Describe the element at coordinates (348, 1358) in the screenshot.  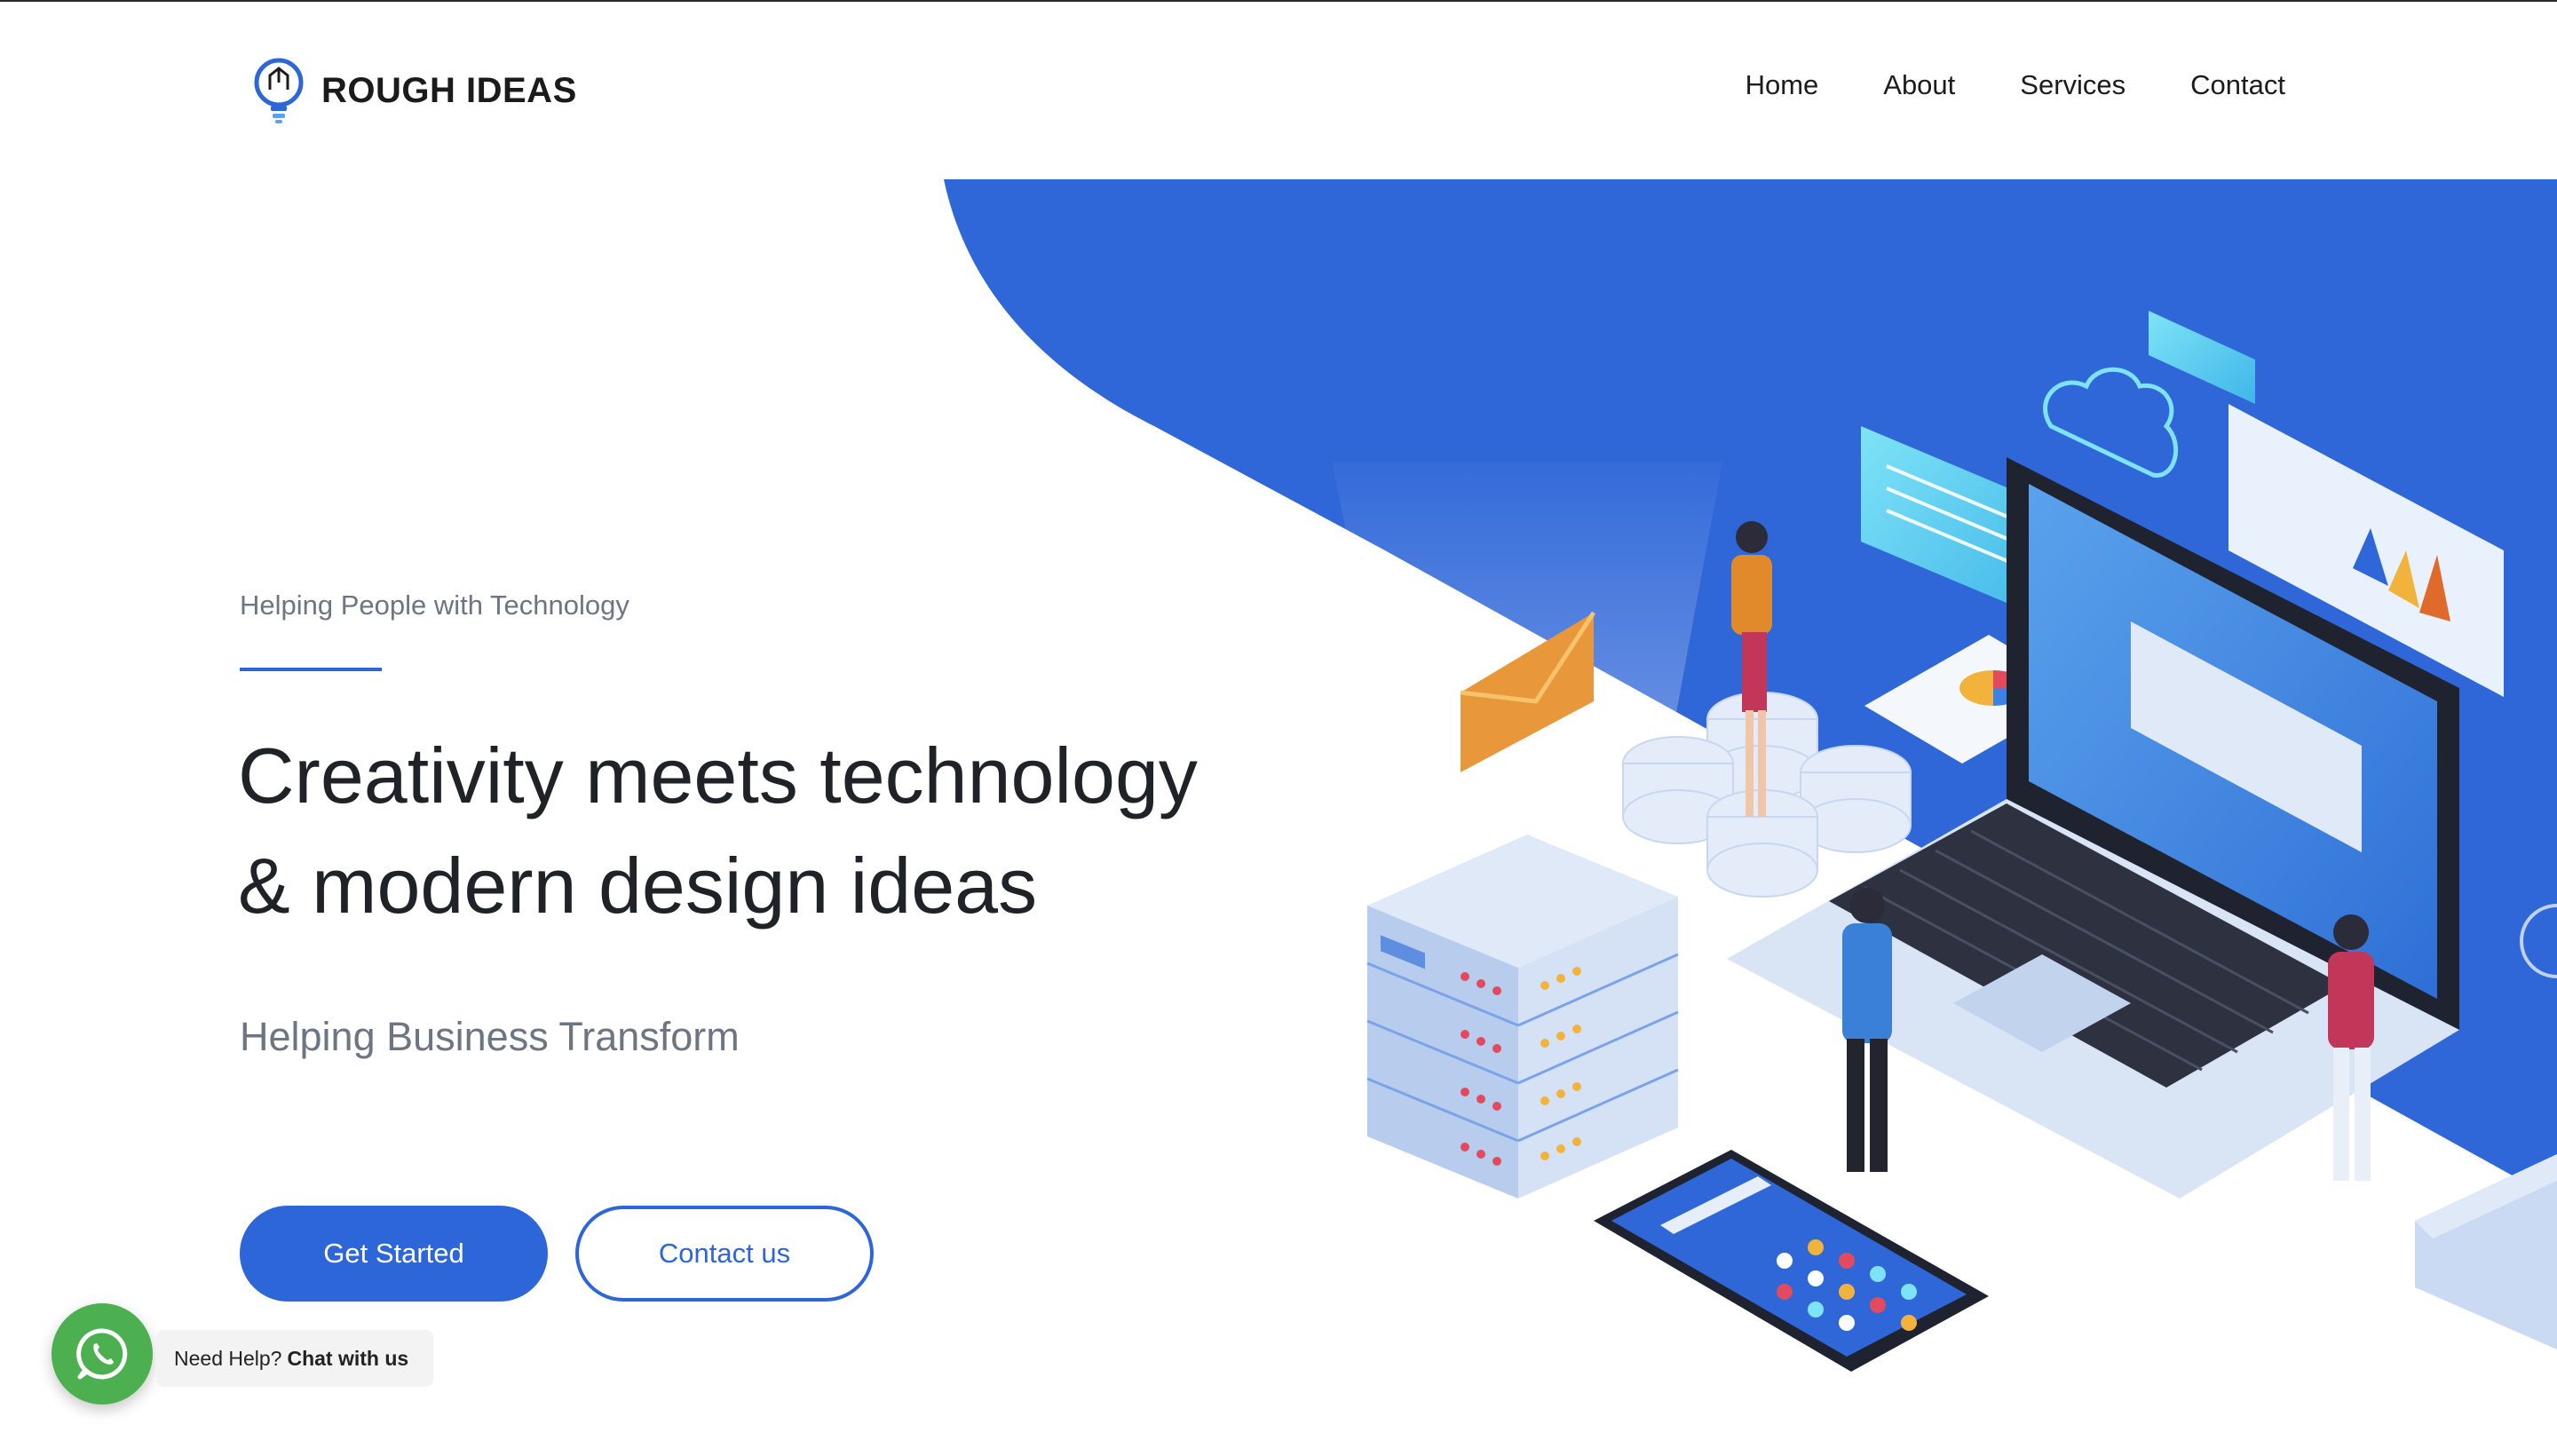
I see `chat-action: Chat with us` at that location.